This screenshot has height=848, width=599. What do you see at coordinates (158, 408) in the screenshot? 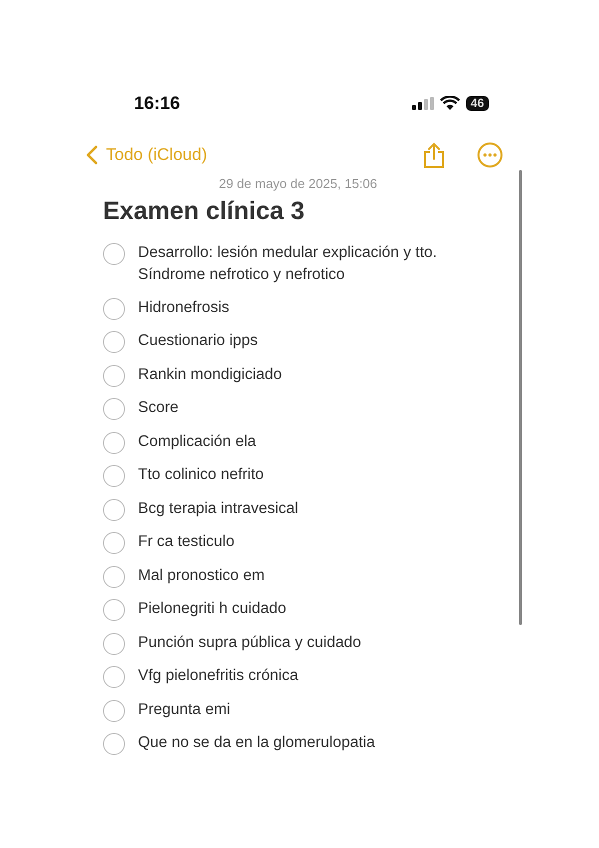
I see `checklist-item: Score` at bounding box center [158, 408].